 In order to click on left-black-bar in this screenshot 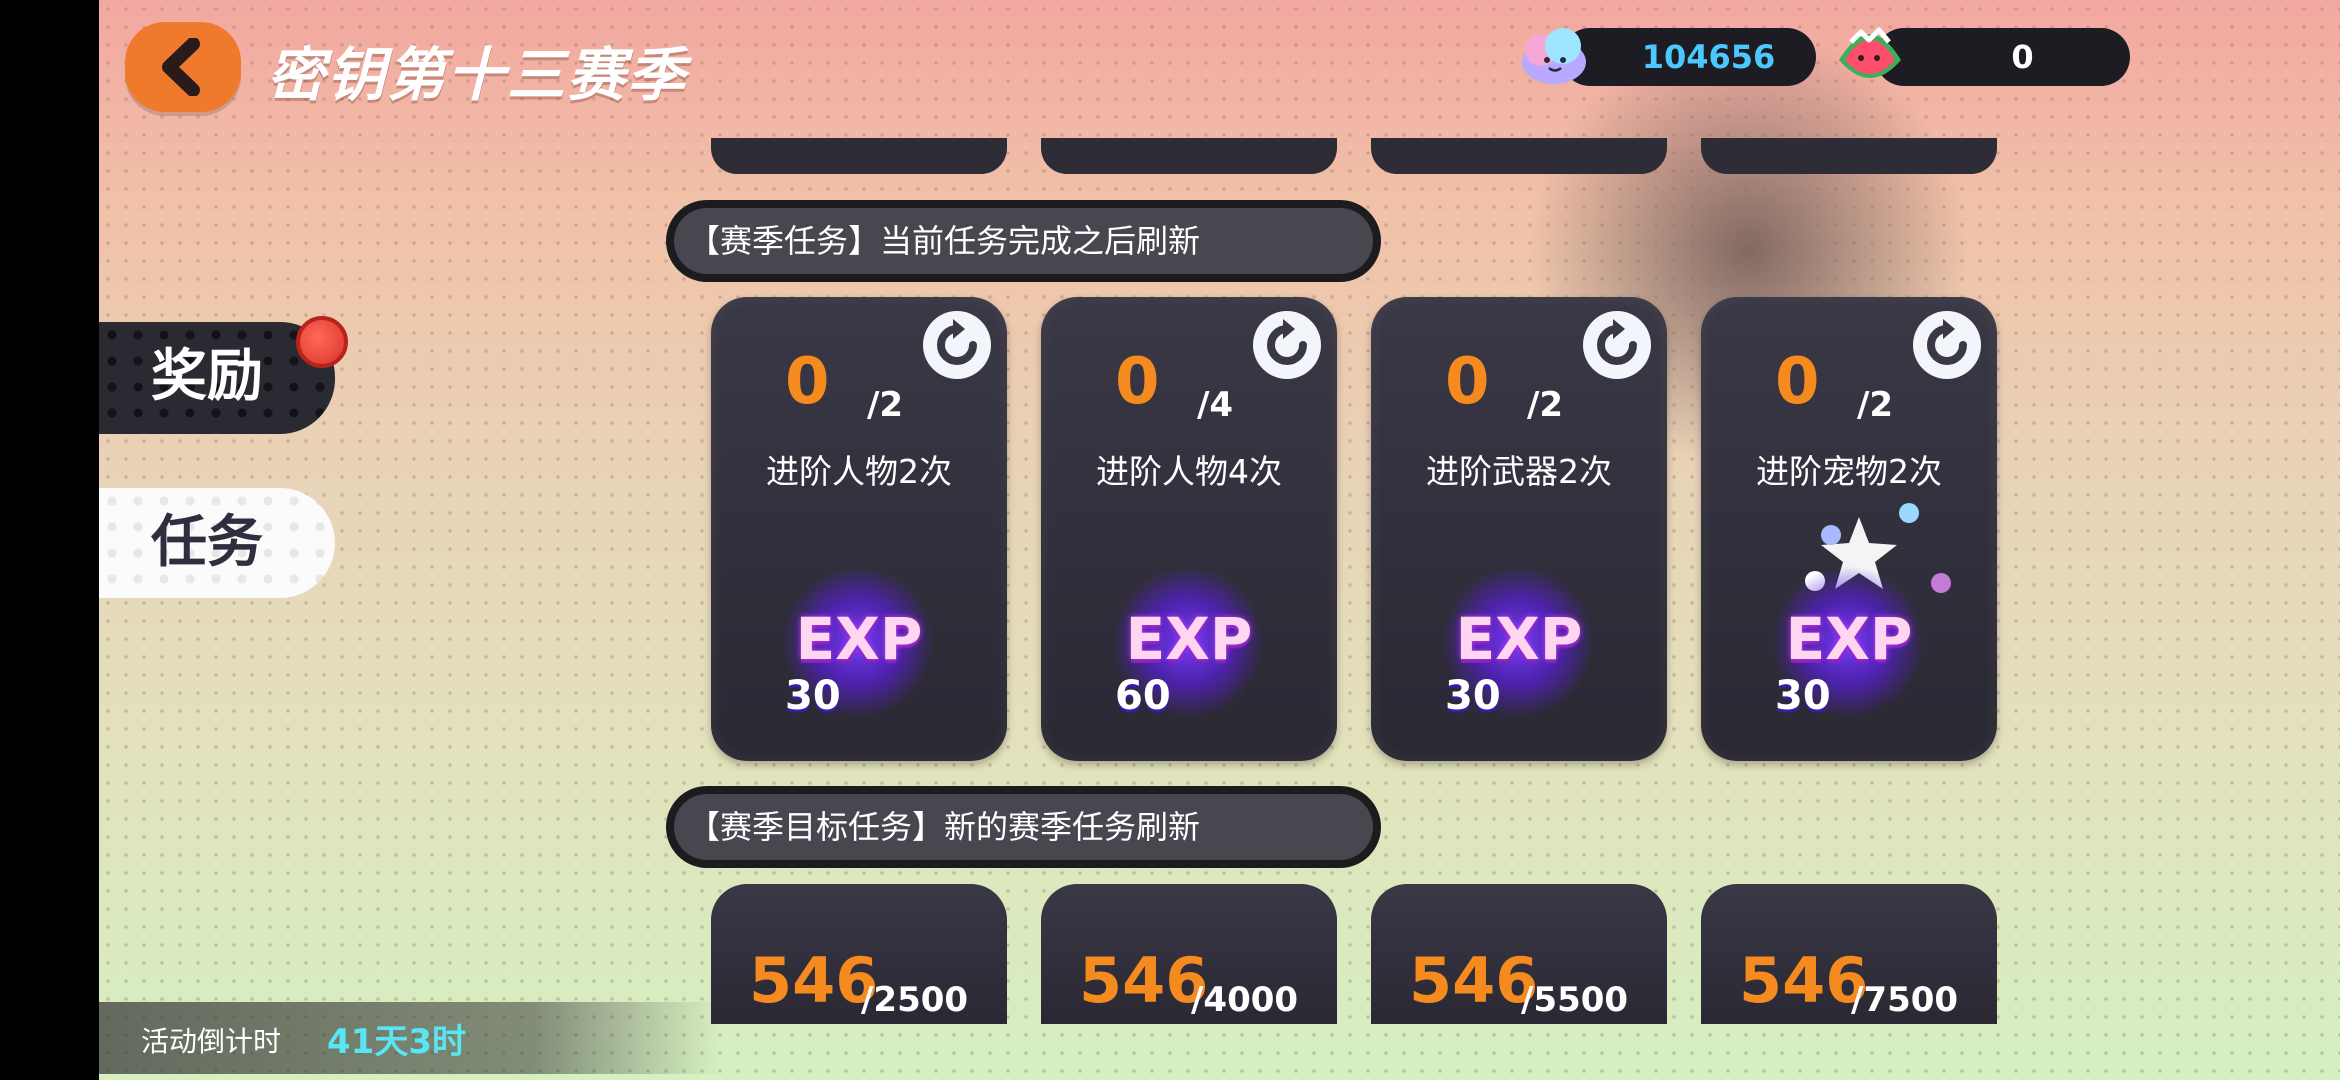, I will do `click(49, 540)`.